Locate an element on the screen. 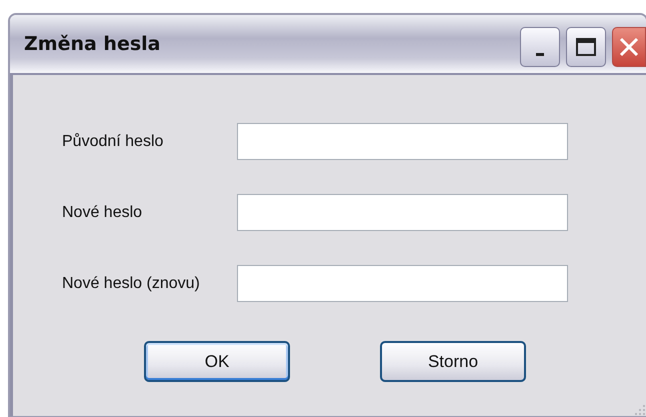  maximize-icon is located at coordinates (586, 47).